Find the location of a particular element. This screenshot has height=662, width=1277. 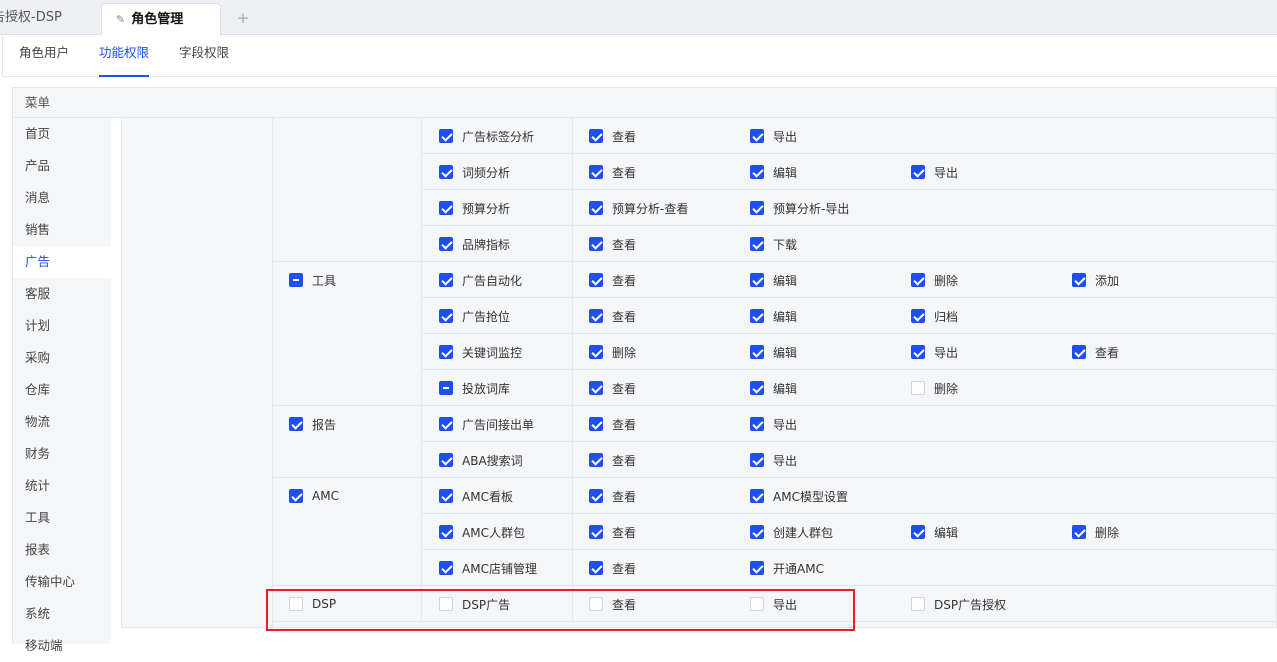

sidebar-item: 系统 is located at coordinates (62, 614).